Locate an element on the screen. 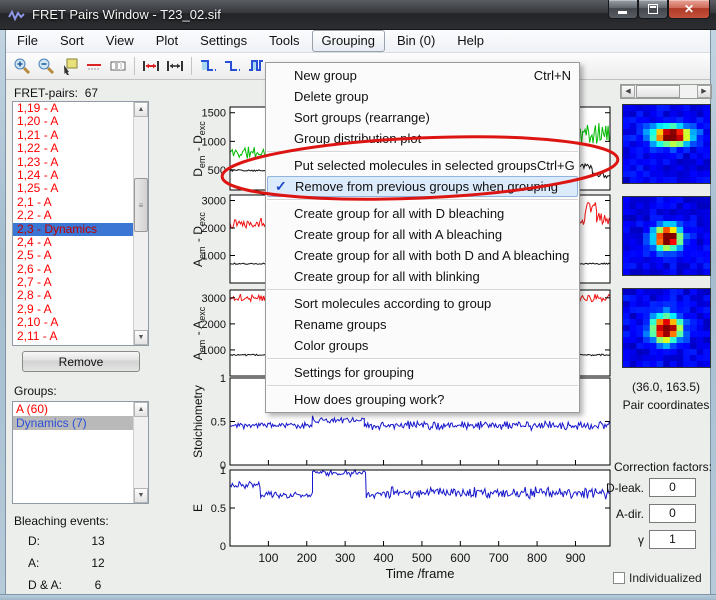  maximize-button is located at coordinates (653, 9).